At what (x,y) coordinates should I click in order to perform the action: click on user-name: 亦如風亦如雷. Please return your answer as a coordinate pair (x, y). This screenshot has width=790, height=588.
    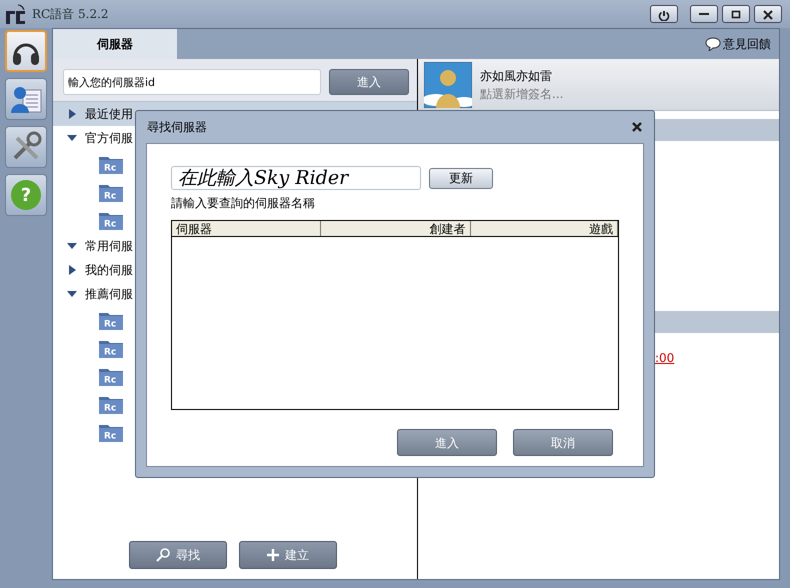
    Looking at the image, I should click on (516, 76).